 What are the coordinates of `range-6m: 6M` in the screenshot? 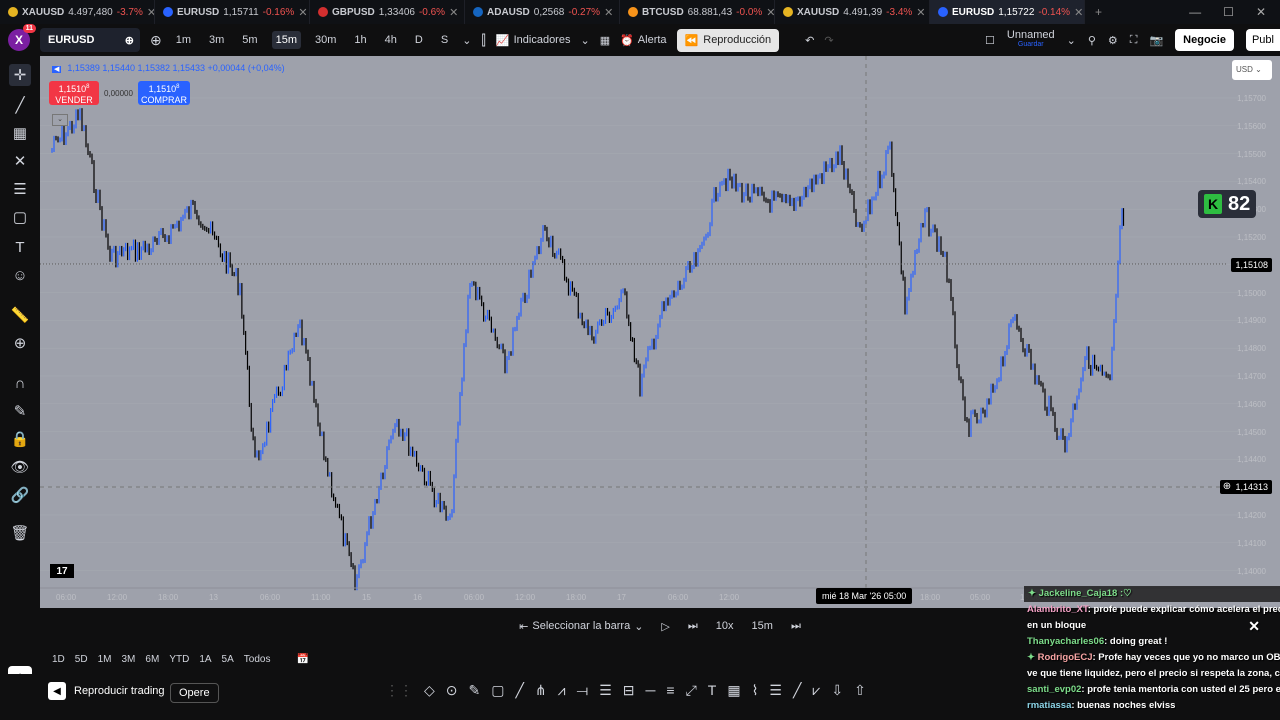 It's located at (152, 659).